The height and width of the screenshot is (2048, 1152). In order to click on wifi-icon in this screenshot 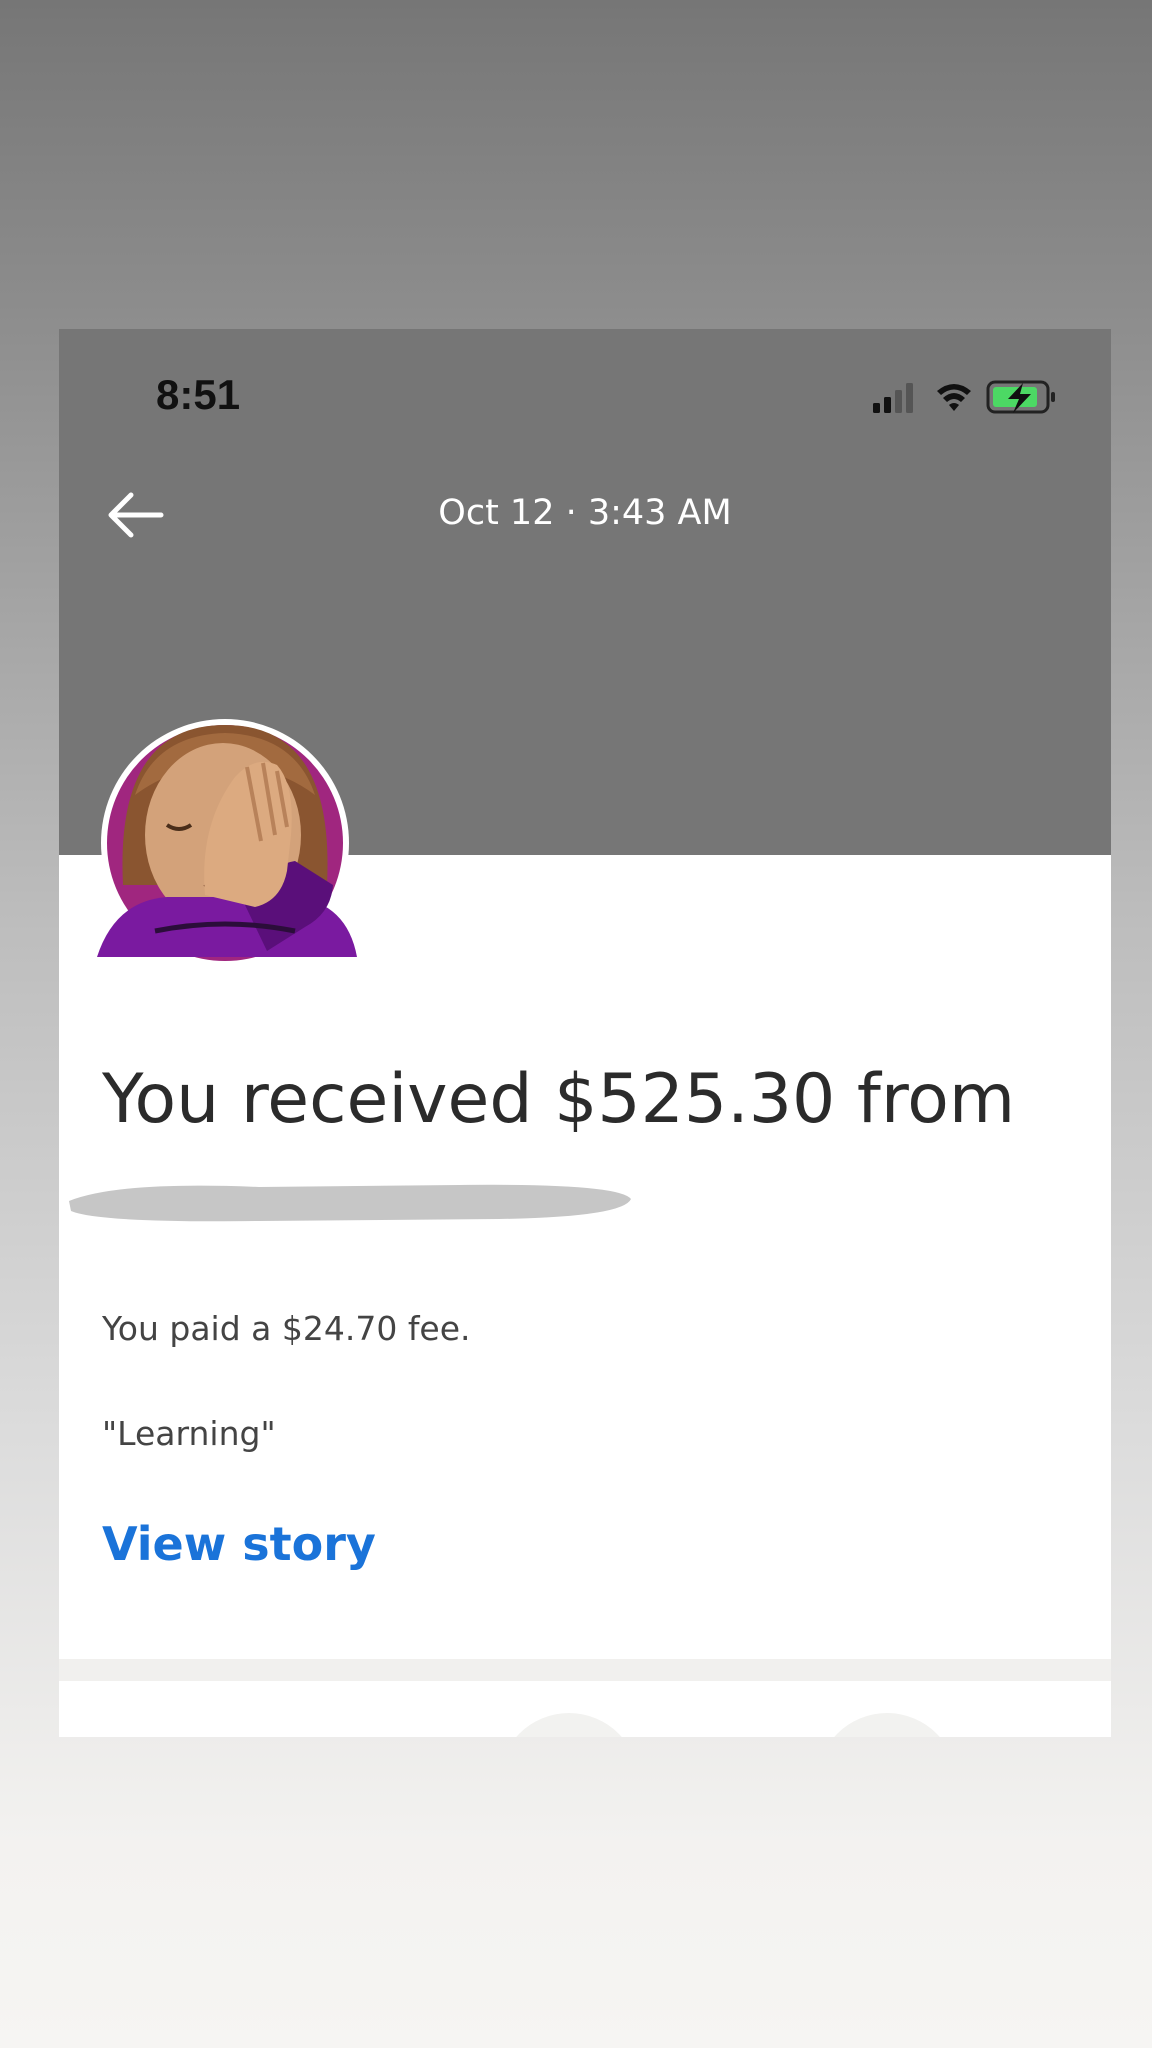, I will do `click(954, 397)`.